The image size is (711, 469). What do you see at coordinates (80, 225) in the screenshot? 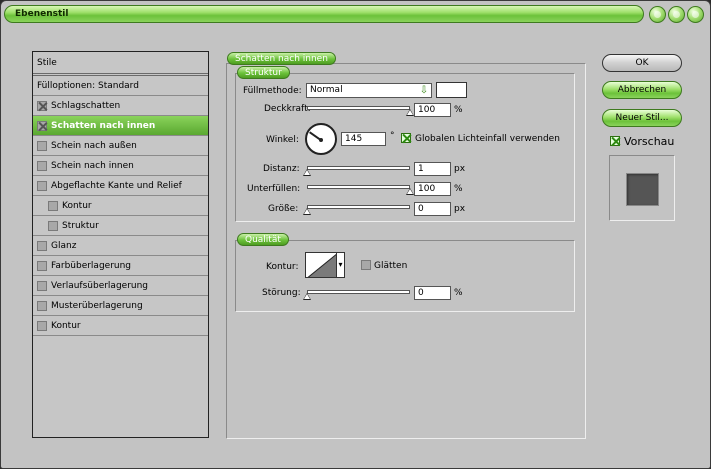
I see `style-item-label: Struktur` at bounding box center [80, 225].